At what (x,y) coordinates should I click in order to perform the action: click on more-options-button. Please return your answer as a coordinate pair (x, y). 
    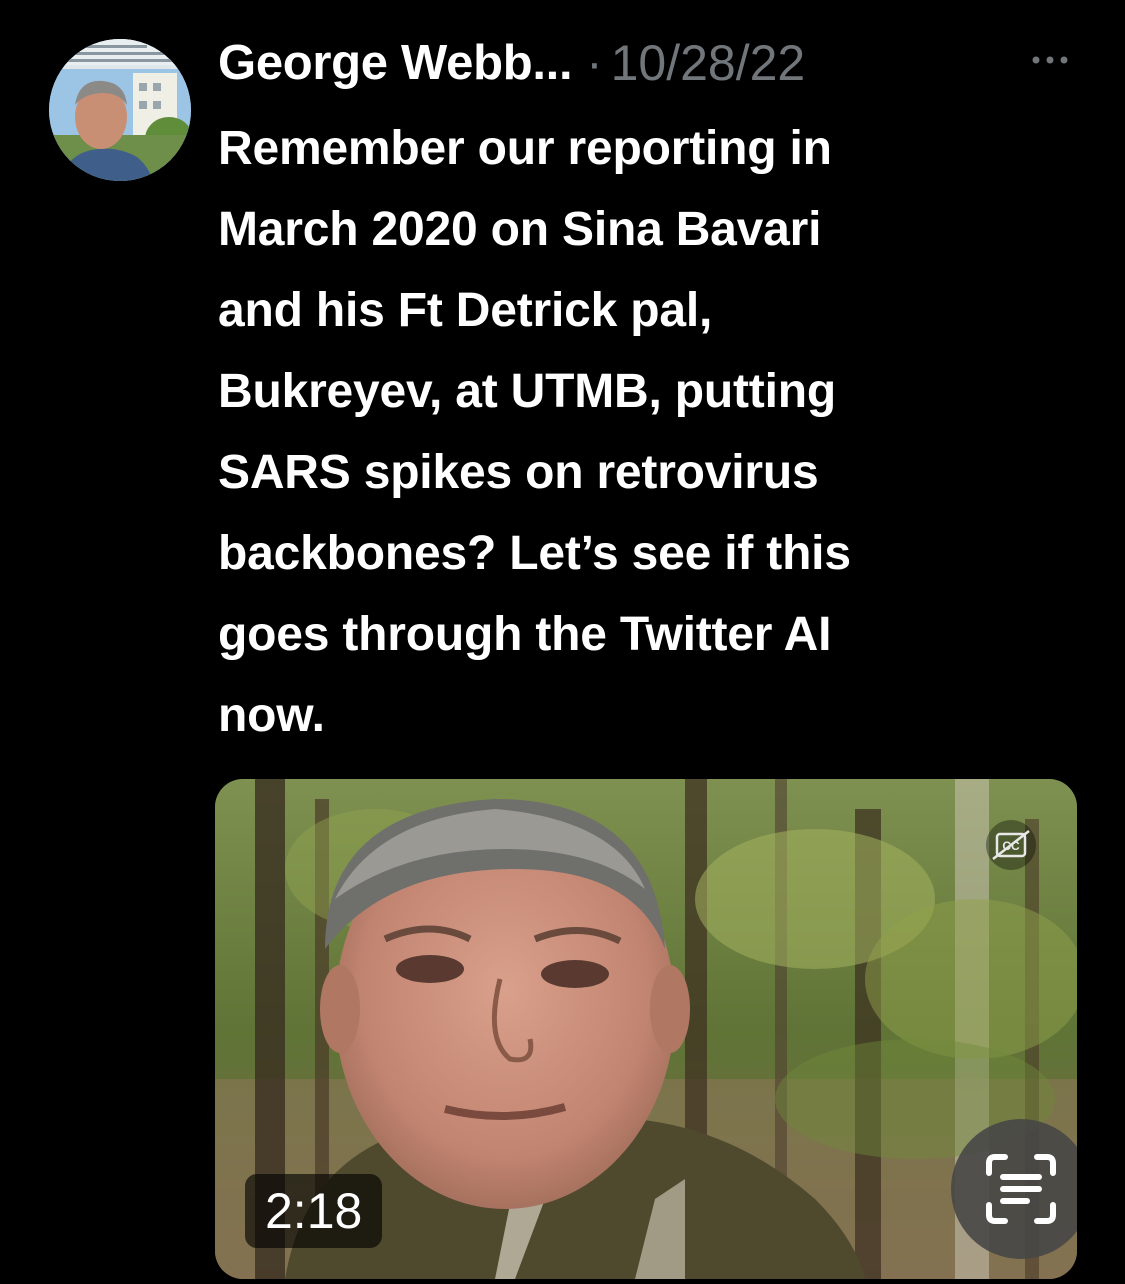
    Looking at the image, I should click on (1052, 60).